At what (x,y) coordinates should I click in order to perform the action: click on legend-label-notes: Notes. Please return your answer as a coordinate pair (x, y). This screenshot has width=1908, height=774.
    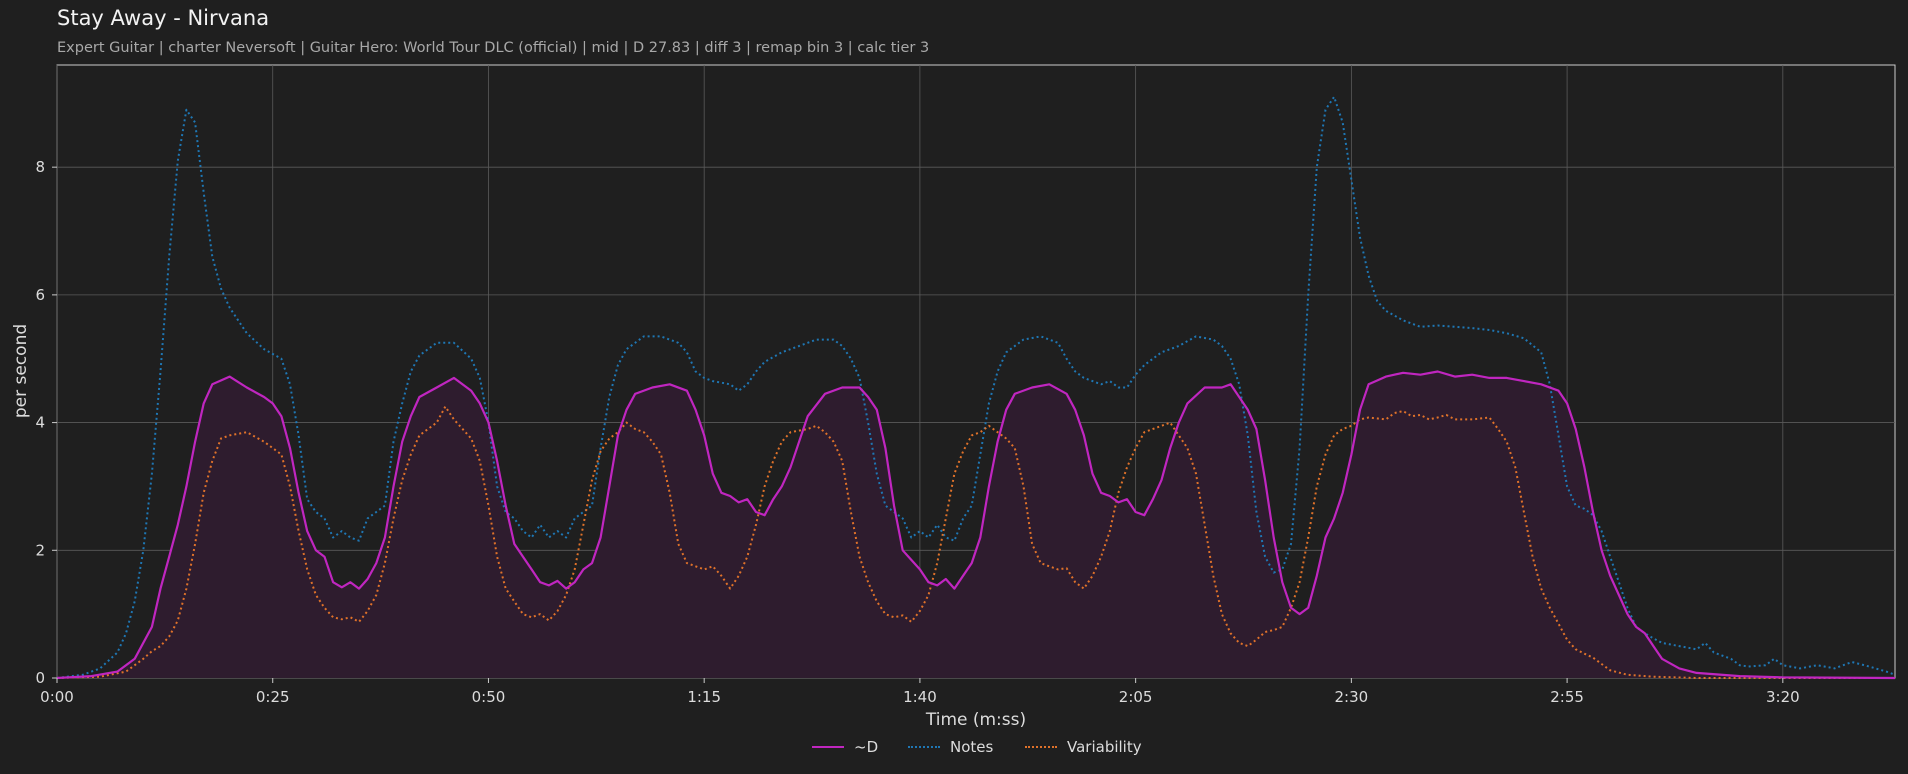
    Looking at the image, I should click on (972, 747).